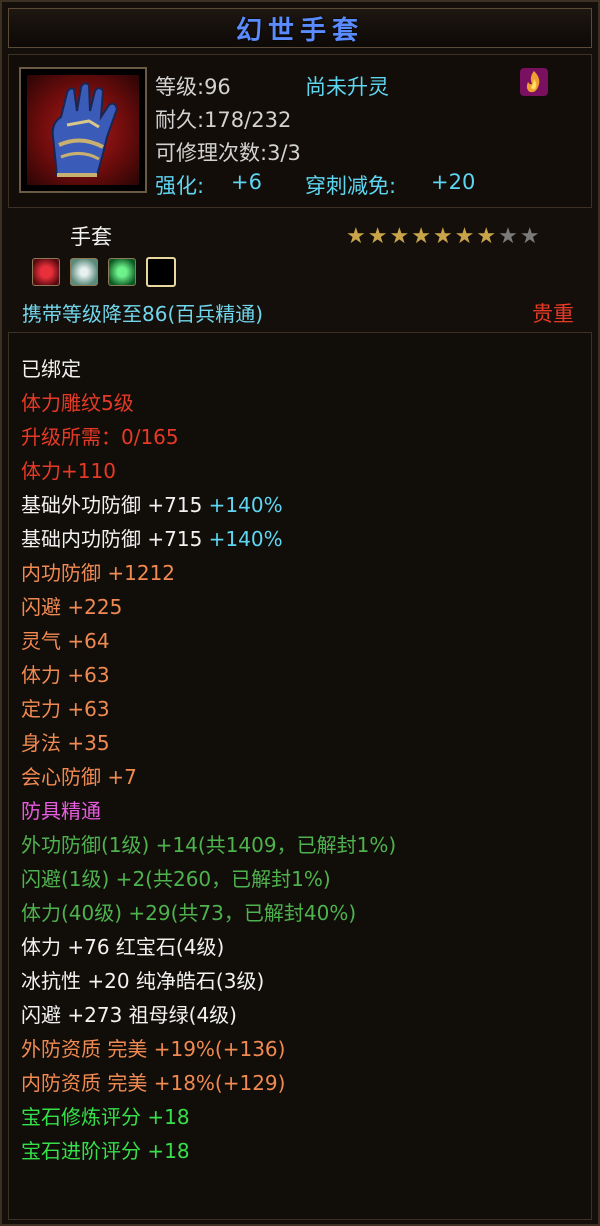 The width and height of the screenshot is (600, 1226). Describe the element at coordinates (123, 947) in the screenshot. I see `gem-line: 体力 +76 红宝石(4级)` at that location.